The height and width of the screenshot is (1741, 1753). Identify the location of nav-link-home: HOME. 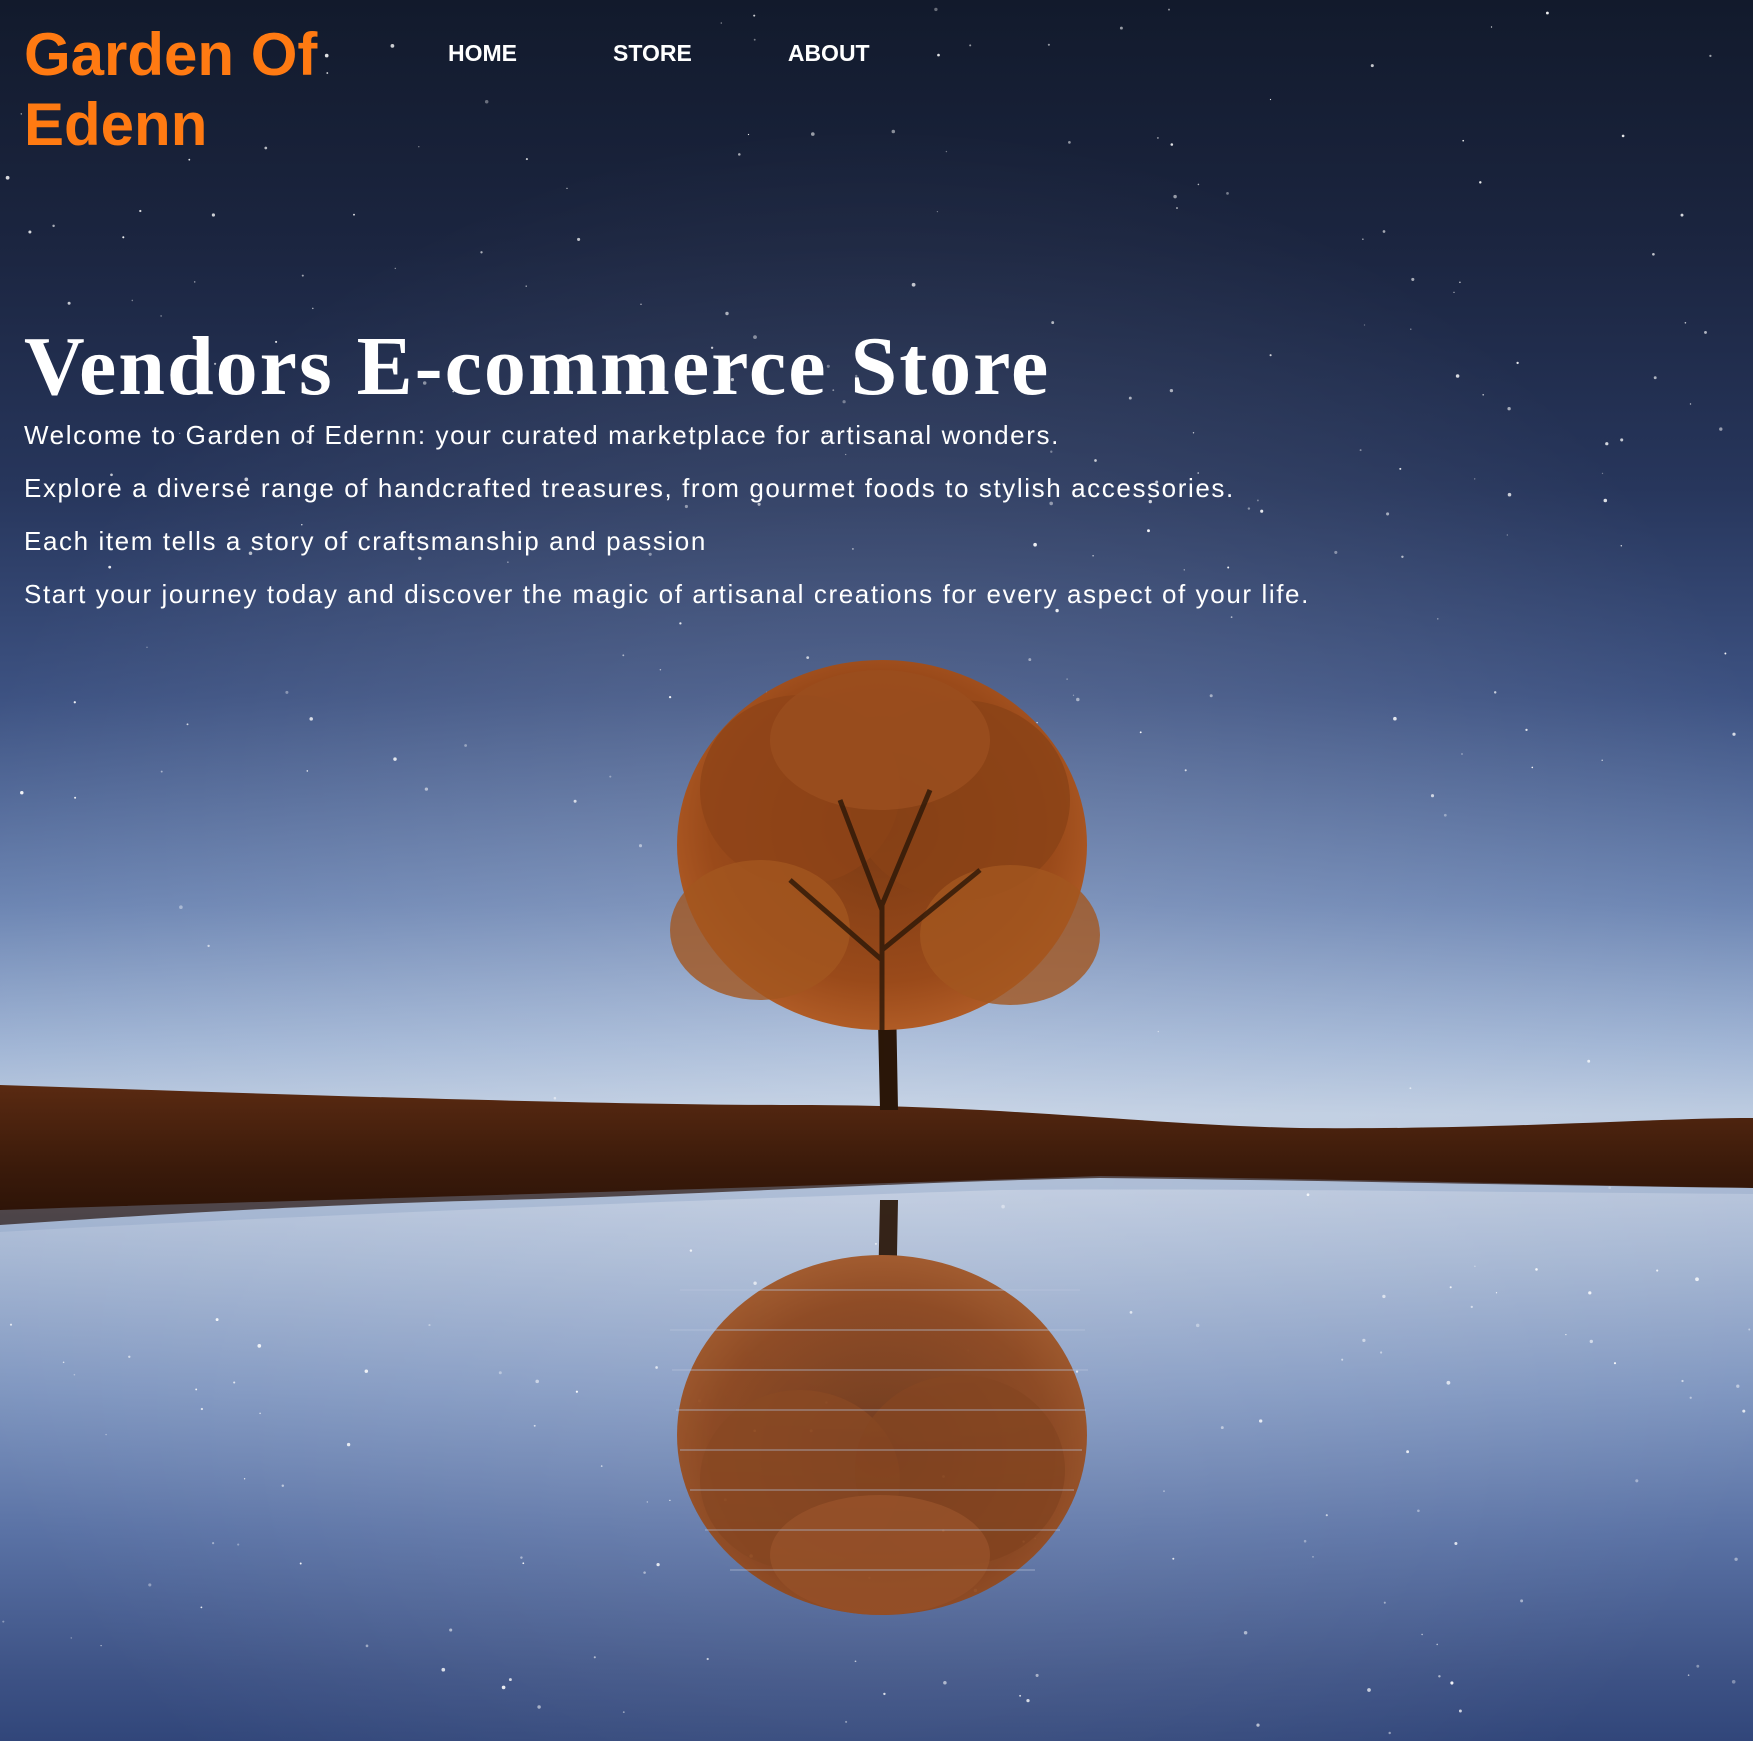
(482, 53).